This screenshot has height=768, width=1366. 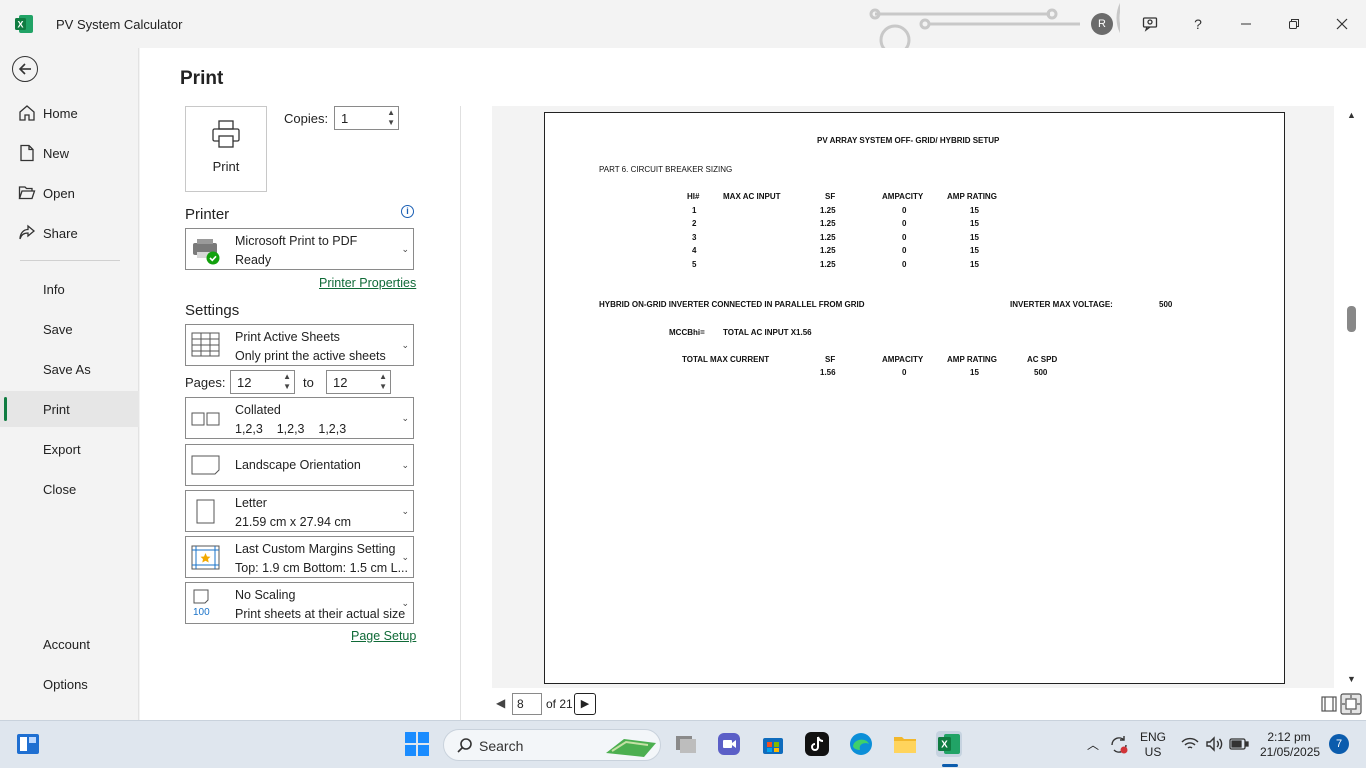 I want to click on sidebar-item-account: Account, so click(x=69, y=644).